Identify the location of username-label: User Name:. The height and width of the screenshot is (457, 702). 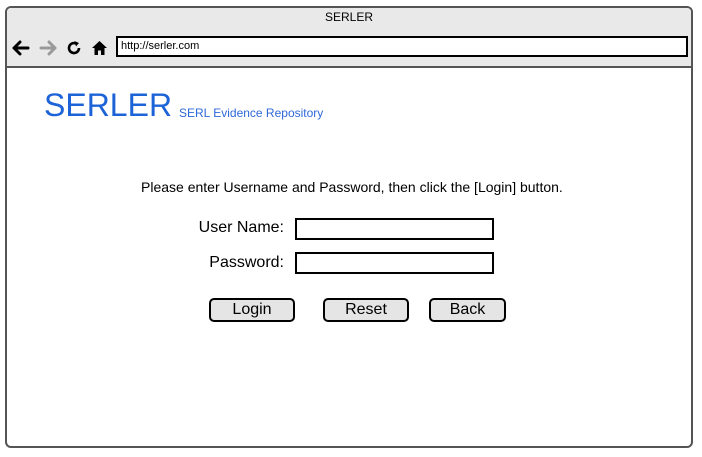
(241, 227).